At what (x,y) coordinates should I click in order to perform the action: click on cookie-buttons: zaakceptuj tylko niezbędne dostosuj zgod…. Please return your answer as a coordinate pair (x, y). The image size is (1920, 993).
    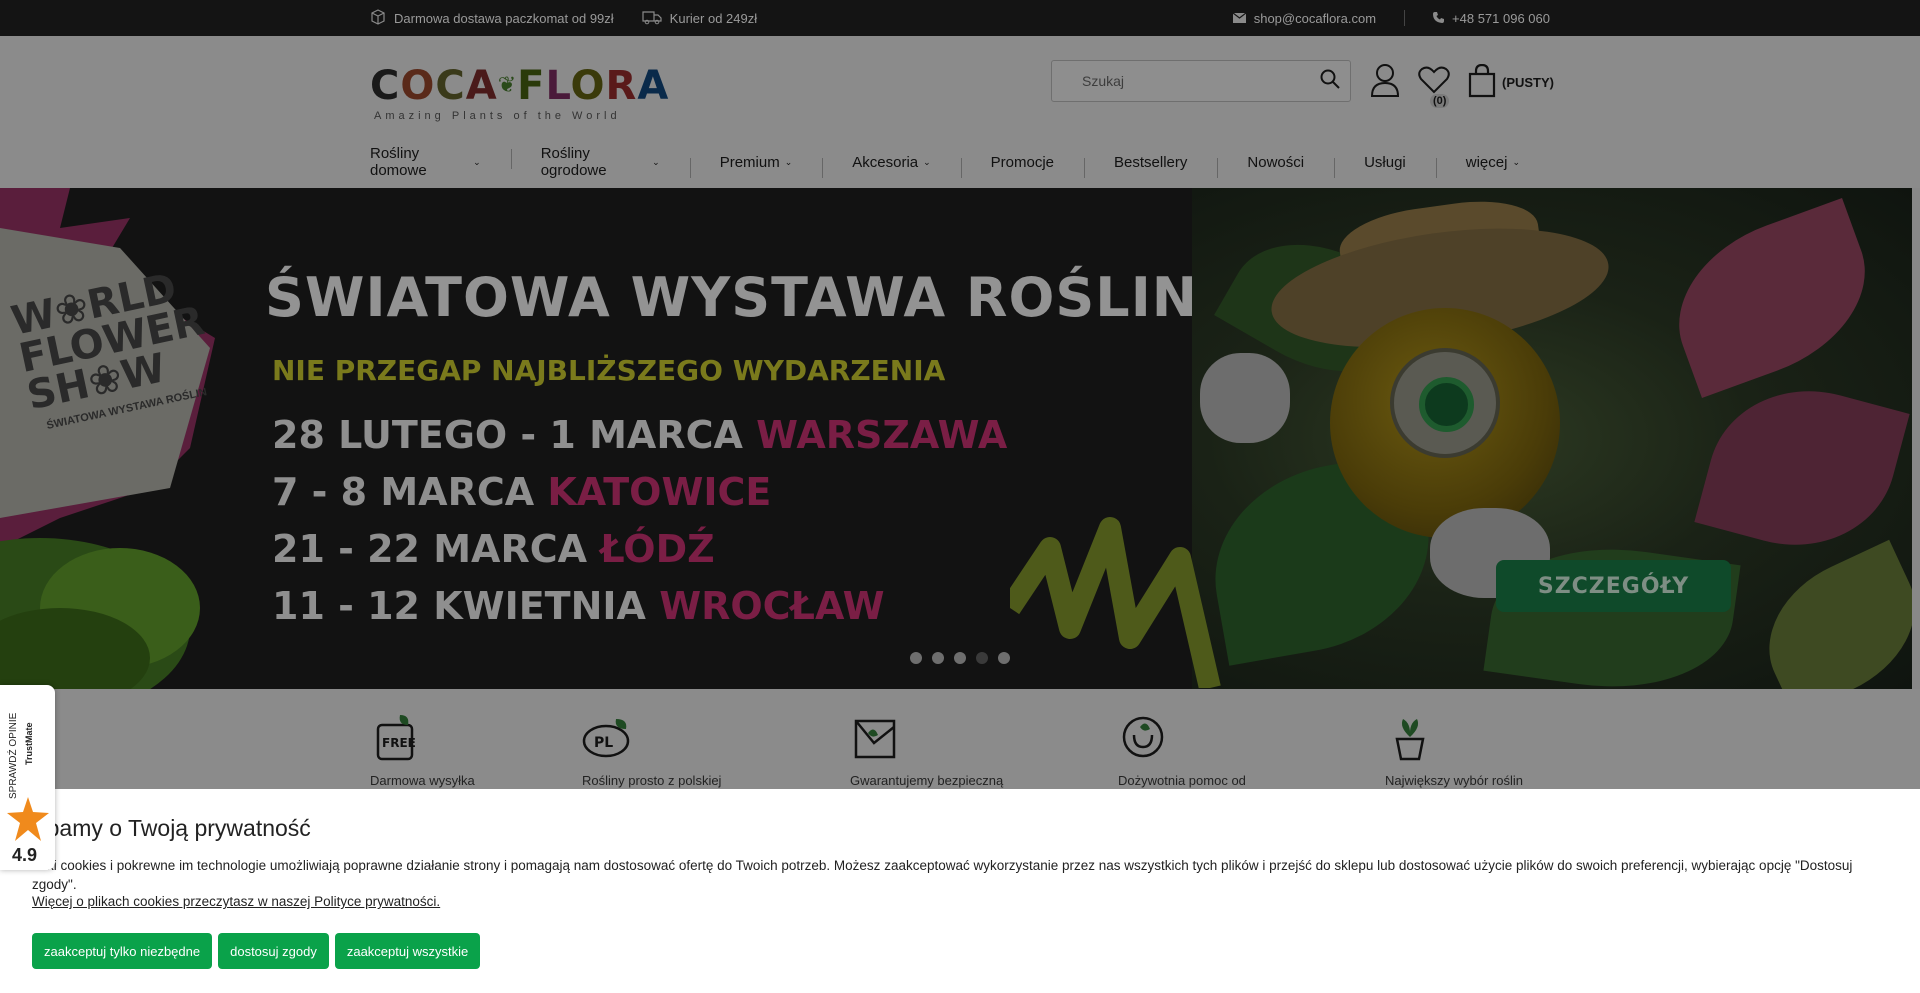
    Looking at the image, I should click on (960, 951).